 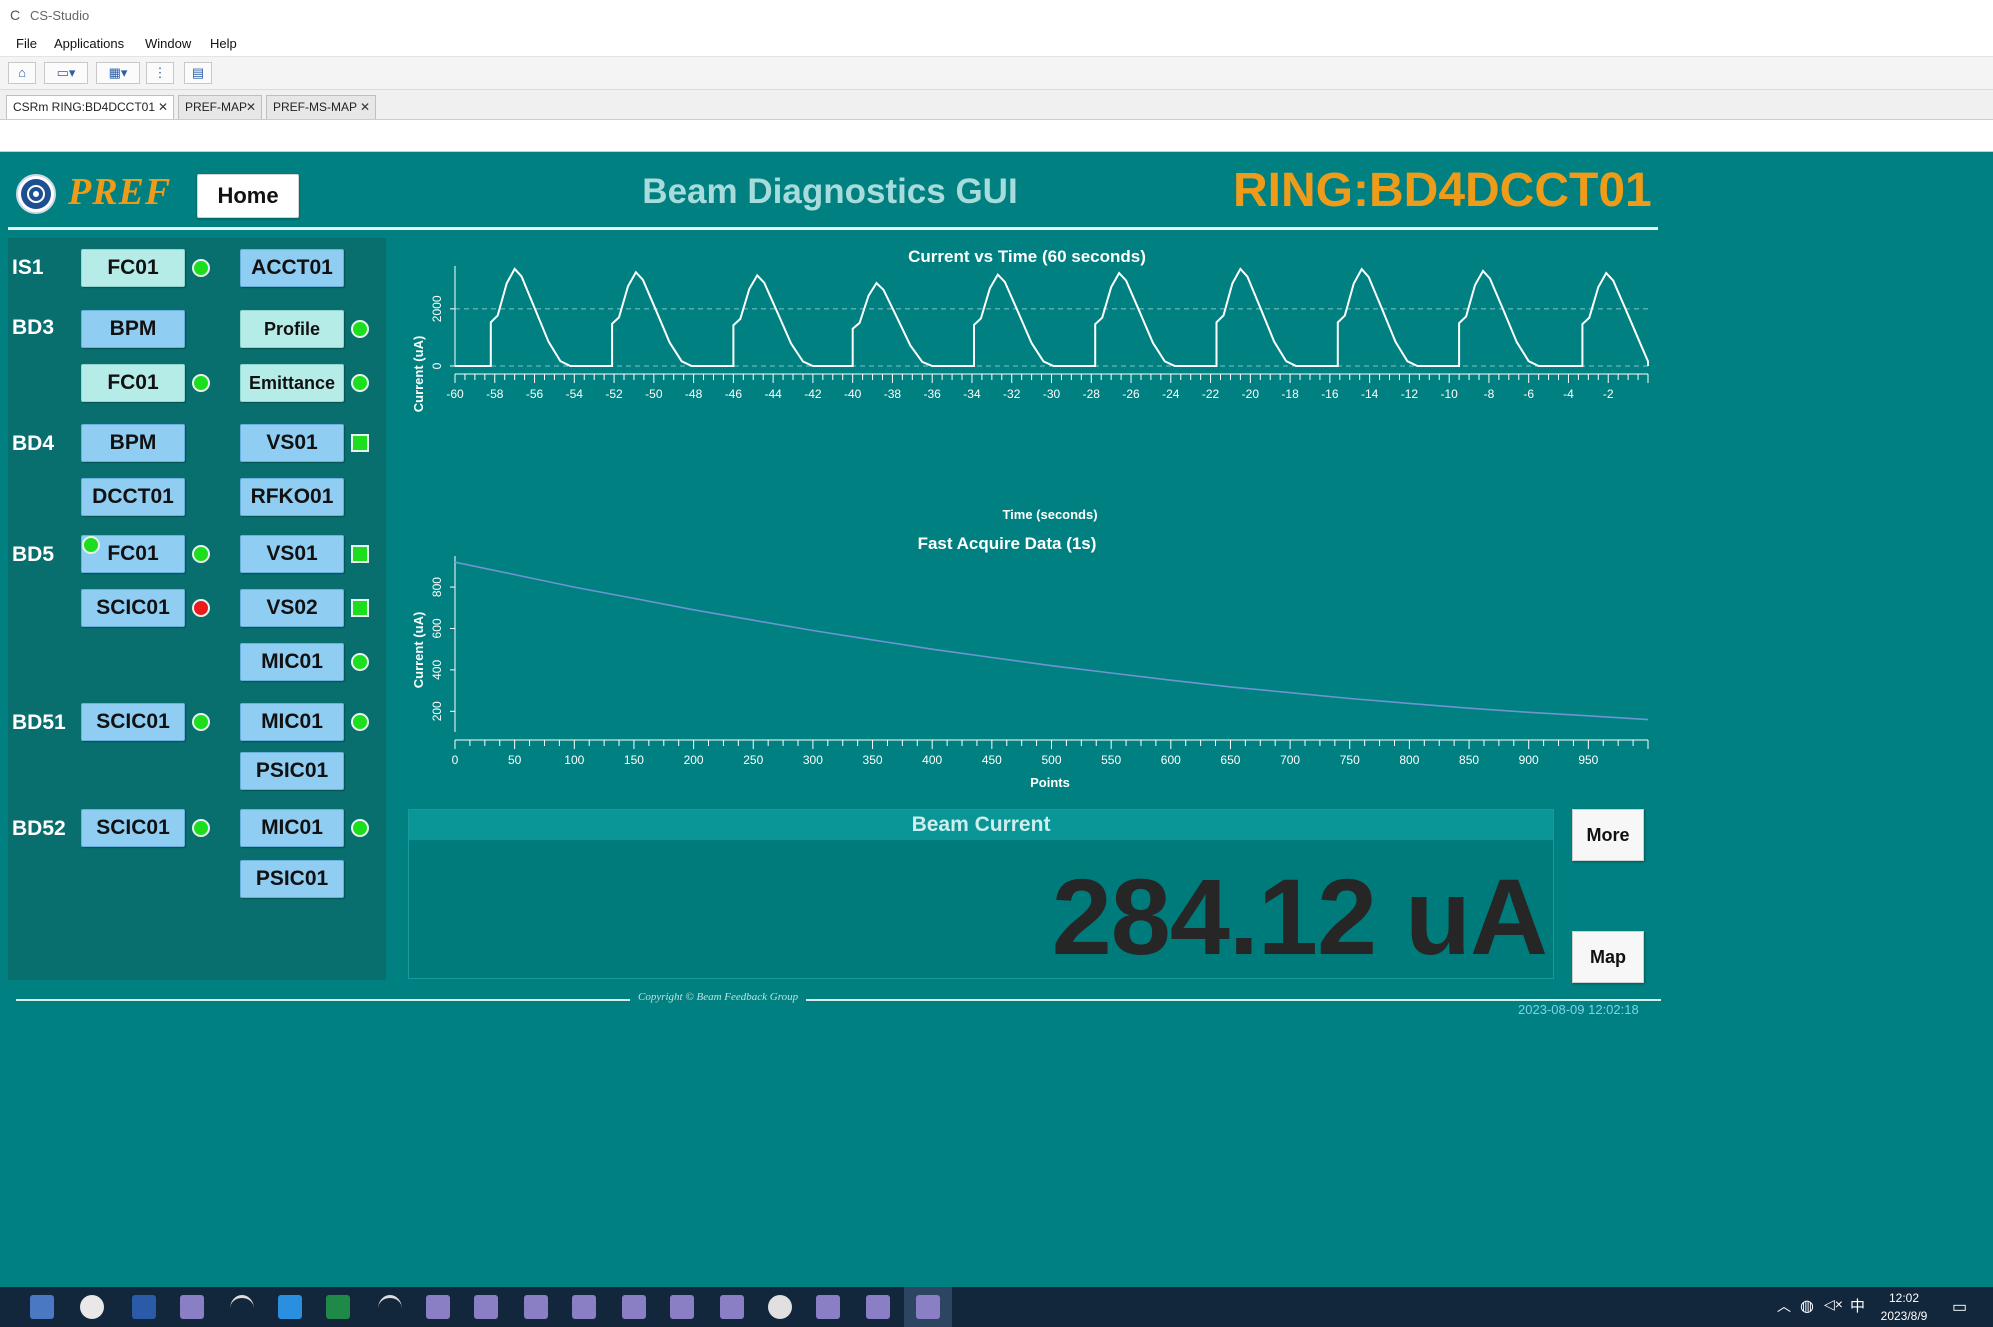 I want to click on photos-icon, so click(x=92, y=1307).